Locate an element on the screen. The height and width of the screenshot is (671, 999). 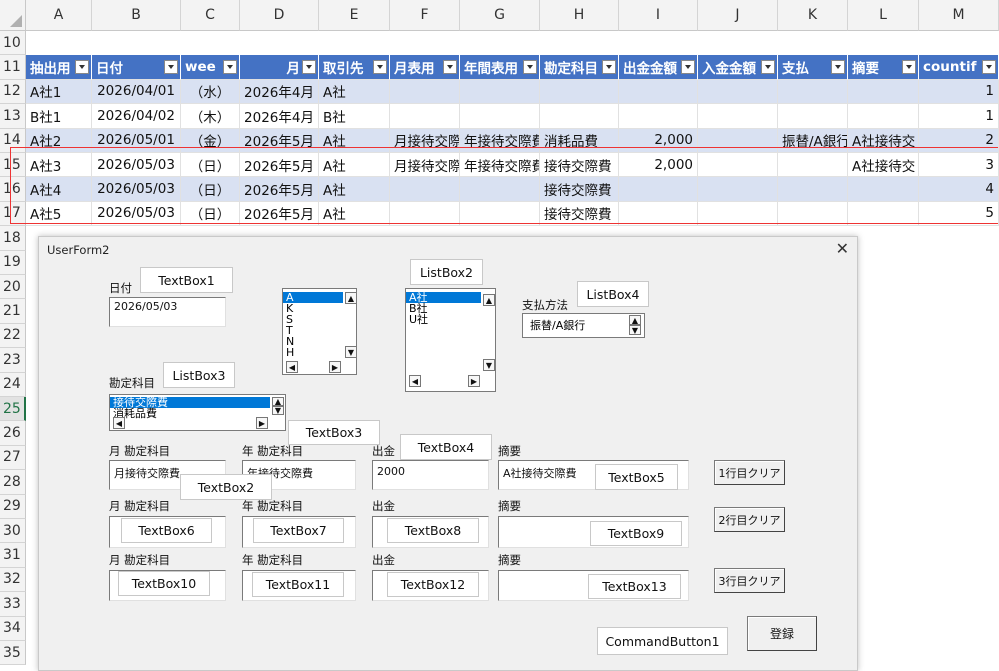
table-cell: B社 is located at coordinates (354, 116).